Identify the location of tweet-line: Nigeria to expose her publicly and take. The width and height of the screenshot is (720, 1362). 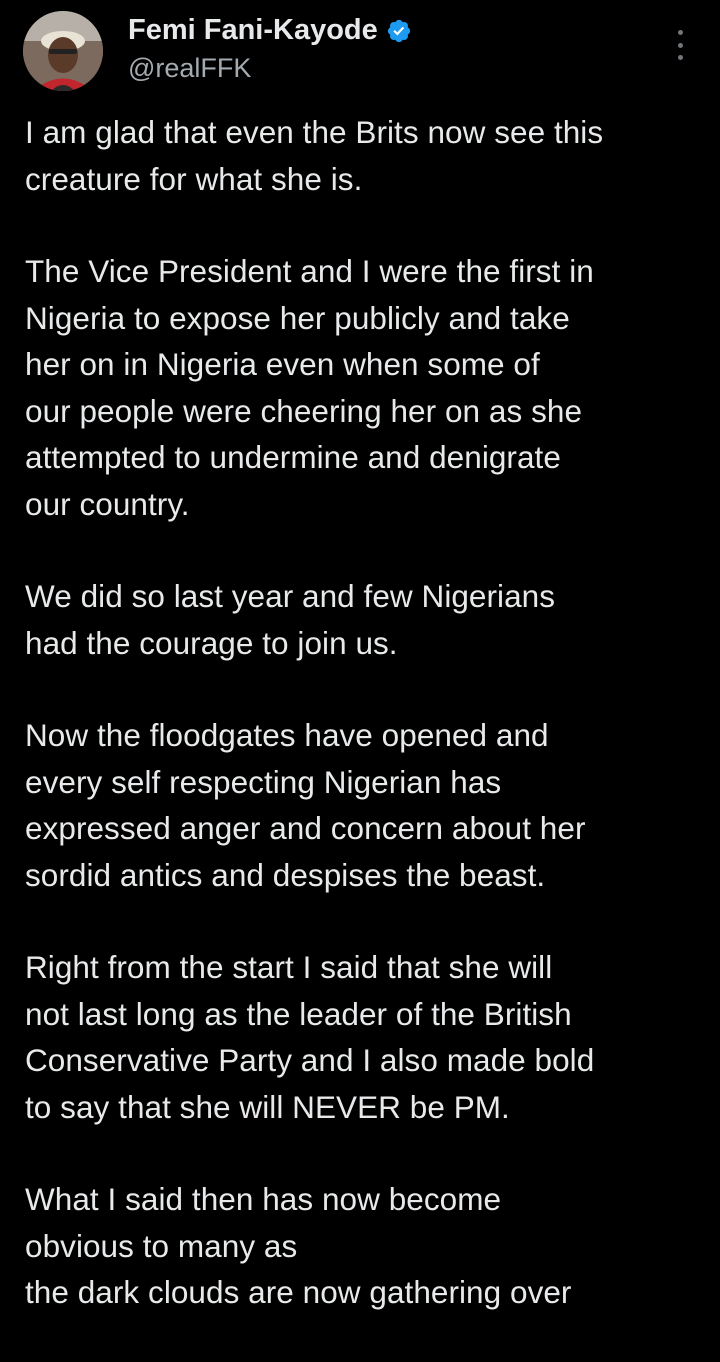
(297, 317).